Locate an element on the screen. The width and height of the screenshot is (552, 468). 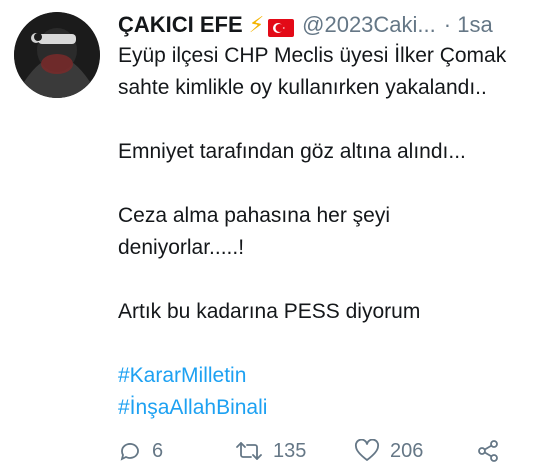
like-button: 206 is located at coordinates (388, 451).